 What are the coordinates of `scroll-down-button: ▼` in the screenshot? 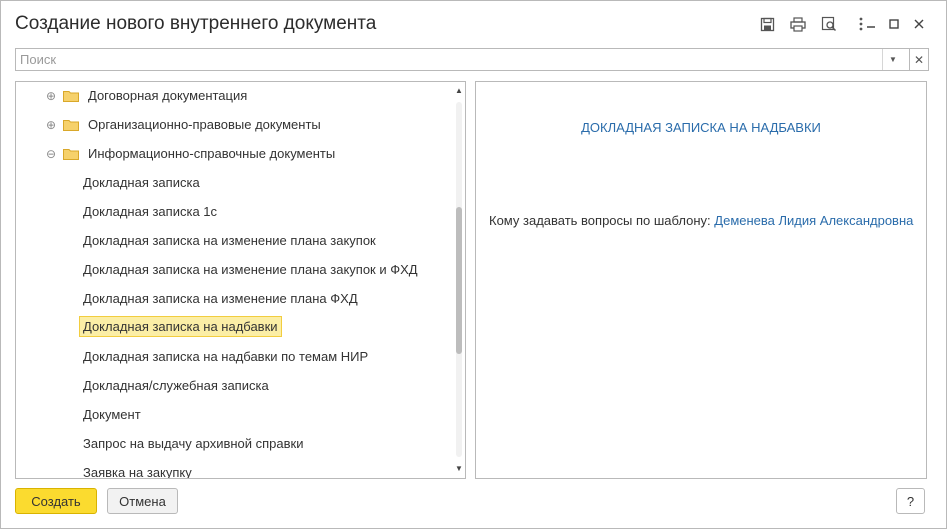 It's located at (459, 468).